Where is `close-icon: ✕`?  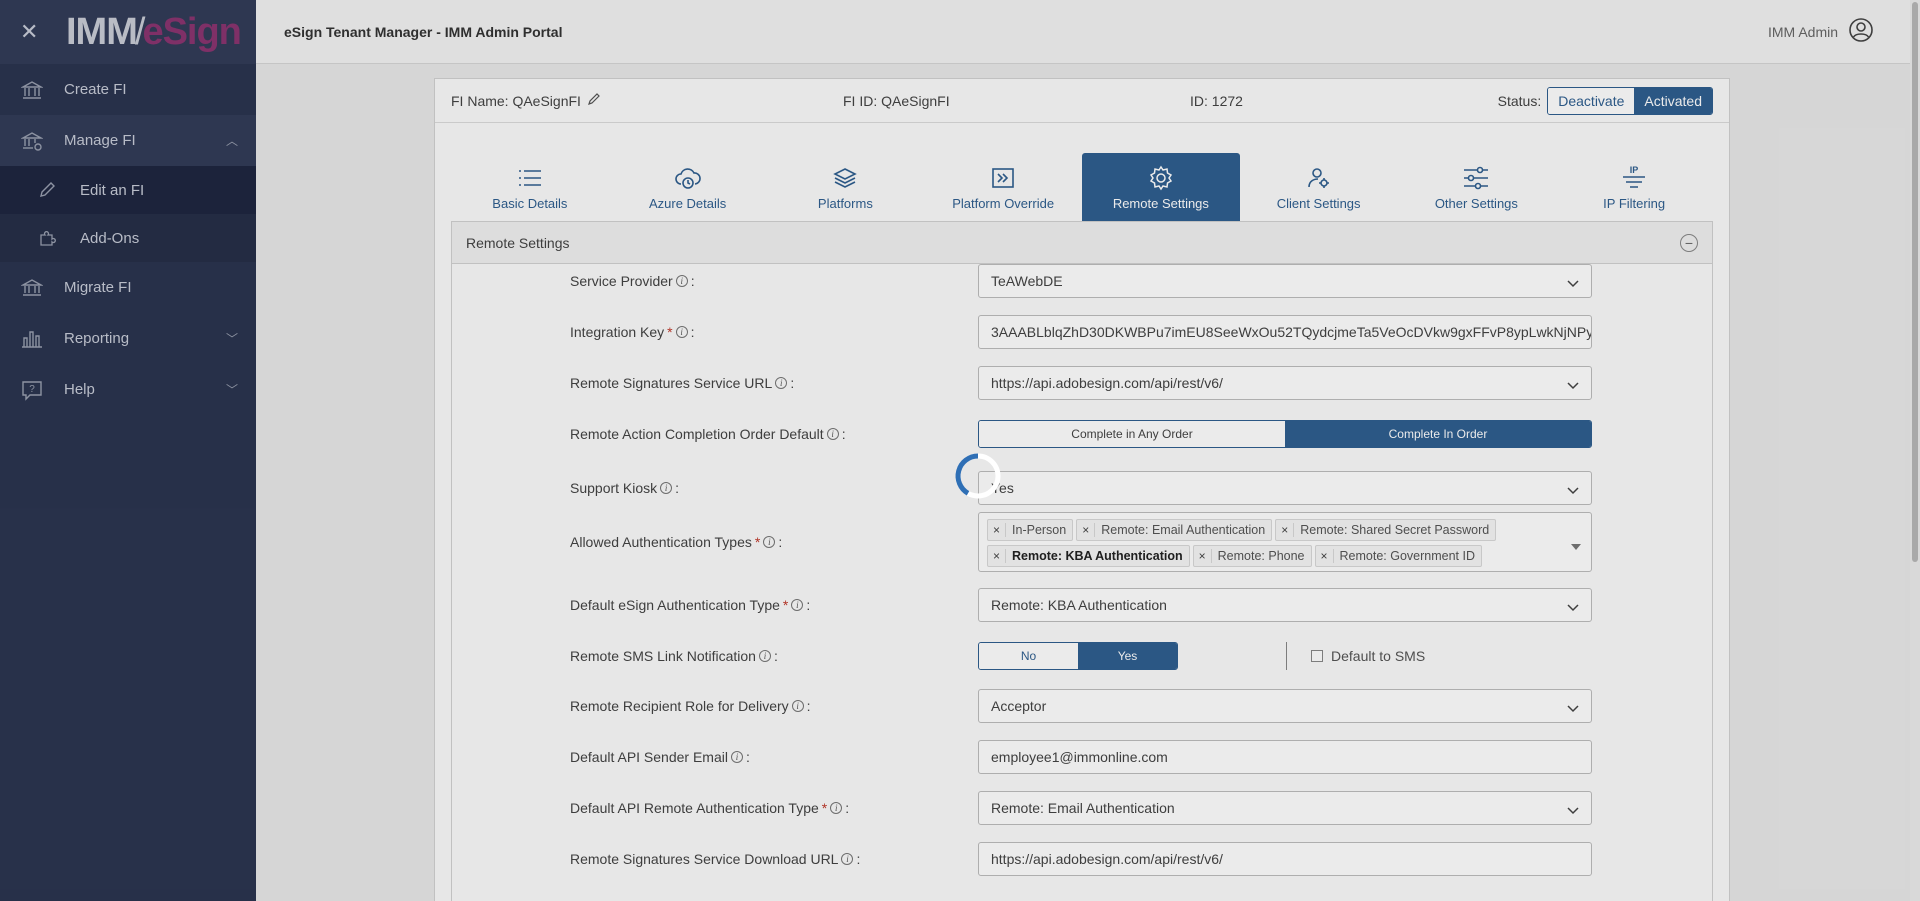 close-icon: ✕ is located at coordinates (31, 32).